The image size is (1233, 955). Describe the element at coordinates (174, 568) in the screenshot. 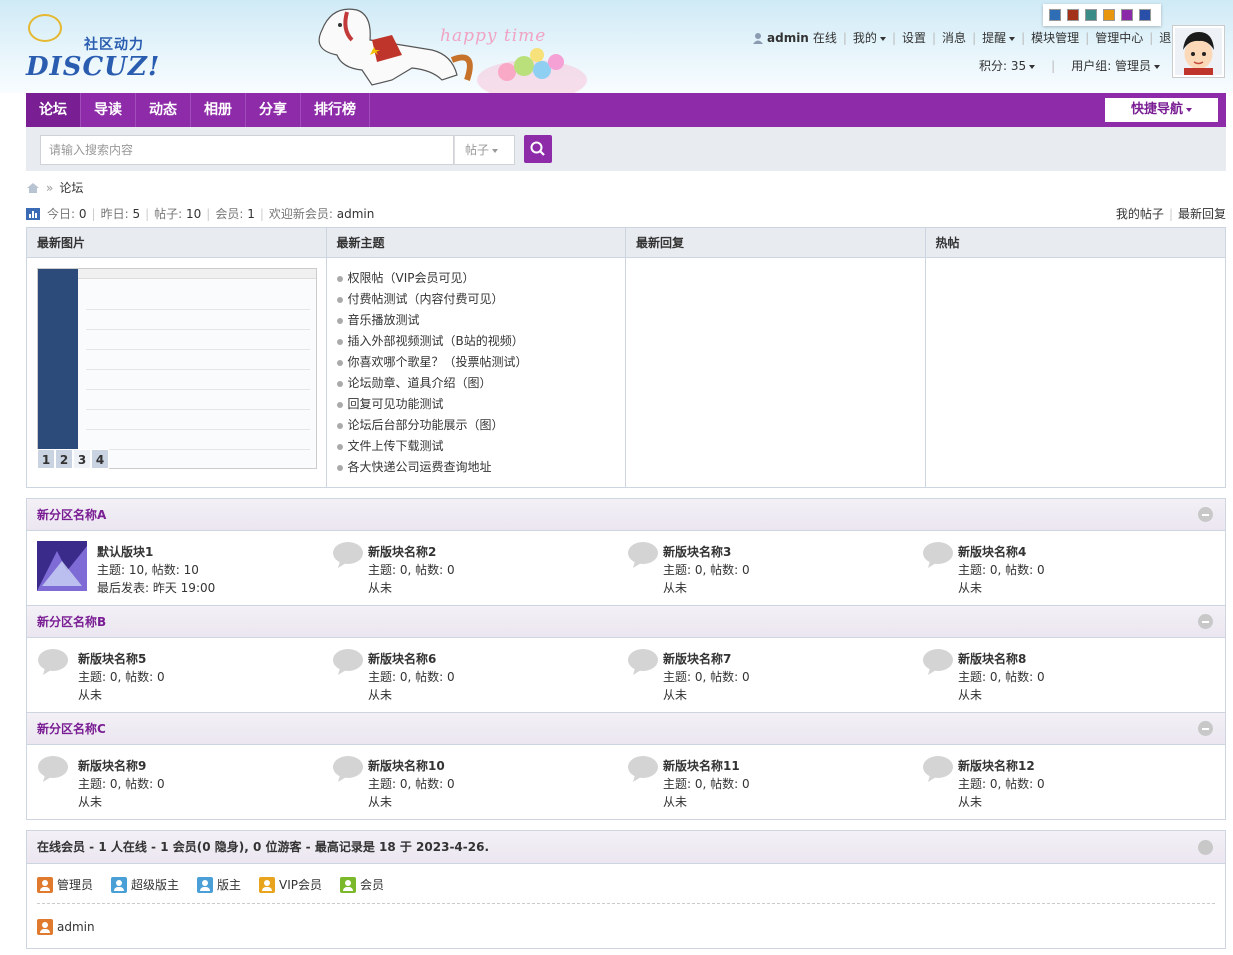

I see `forum-item: 默认版块1 主题: 10, 帖数: 10 最后发表: 昨天 19:00` at that location.